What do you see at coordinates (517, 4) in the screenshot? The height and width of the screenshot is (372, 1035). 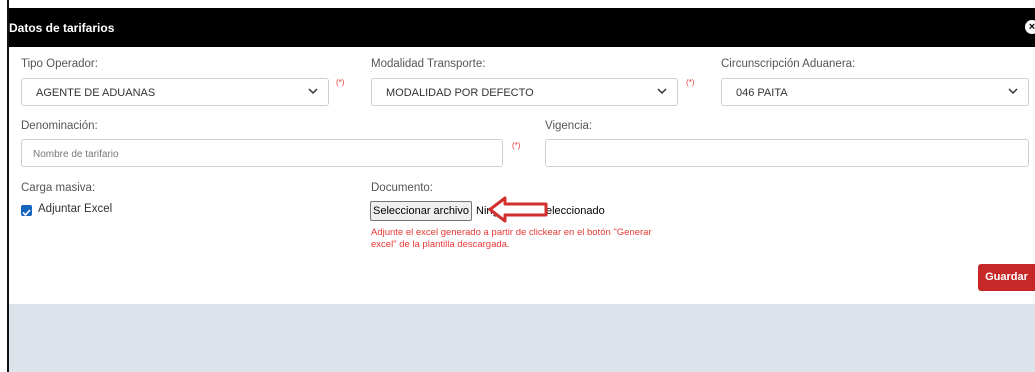 I see `top-margin` at bounding box center [517, 4].